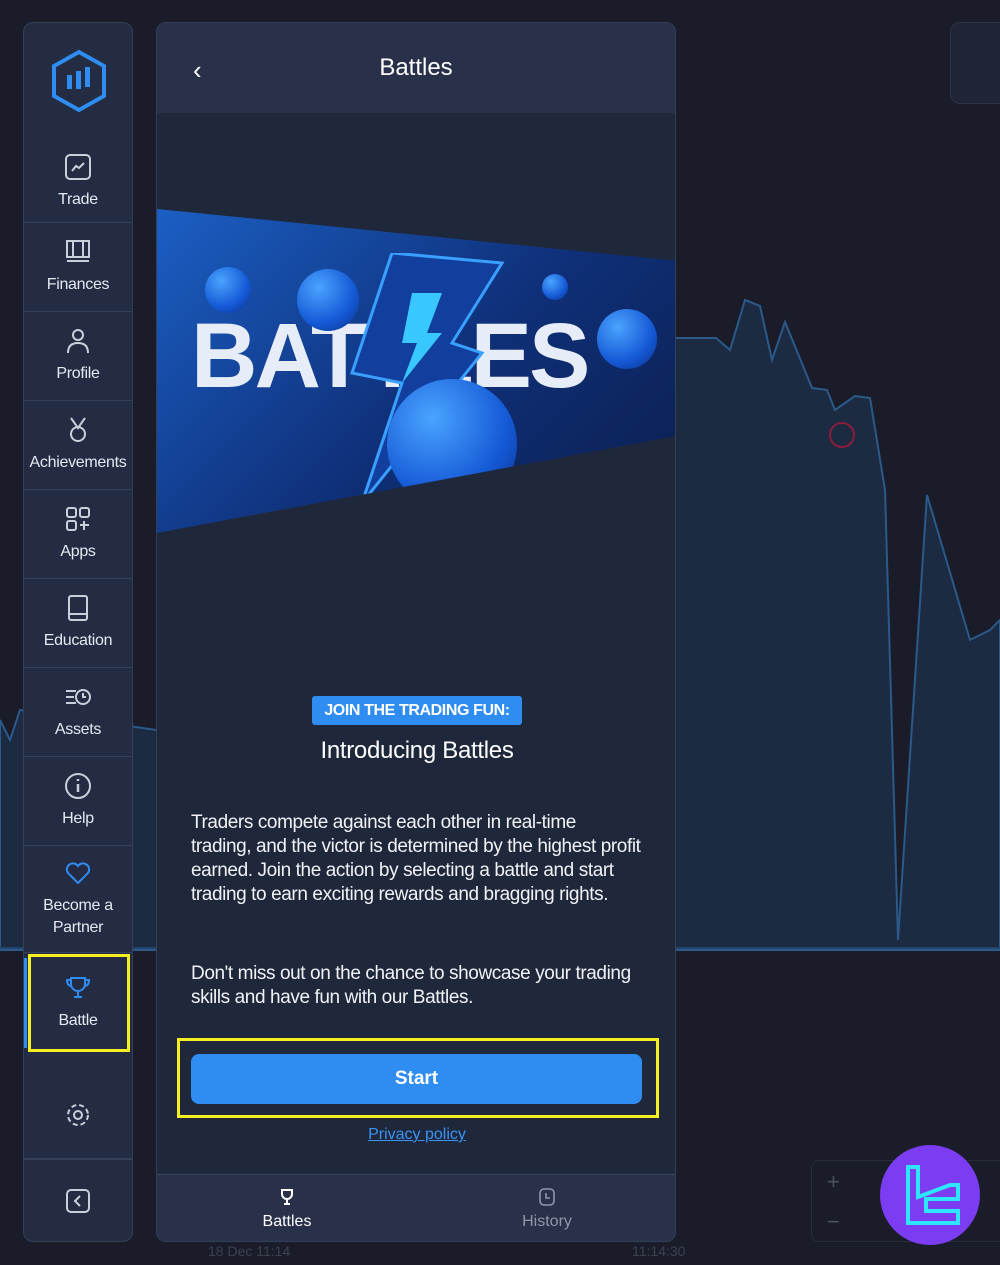 This screenshot has width=1000, height=1265. I want to click on collapse-sidebar-button, so click(78, 1200).